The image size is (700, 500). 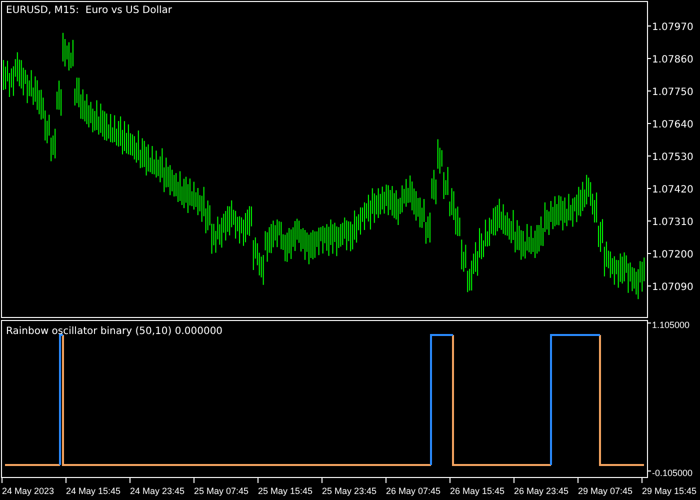 I want to click on axis-label: 25 May 23:45, so click(x=349, y=491).